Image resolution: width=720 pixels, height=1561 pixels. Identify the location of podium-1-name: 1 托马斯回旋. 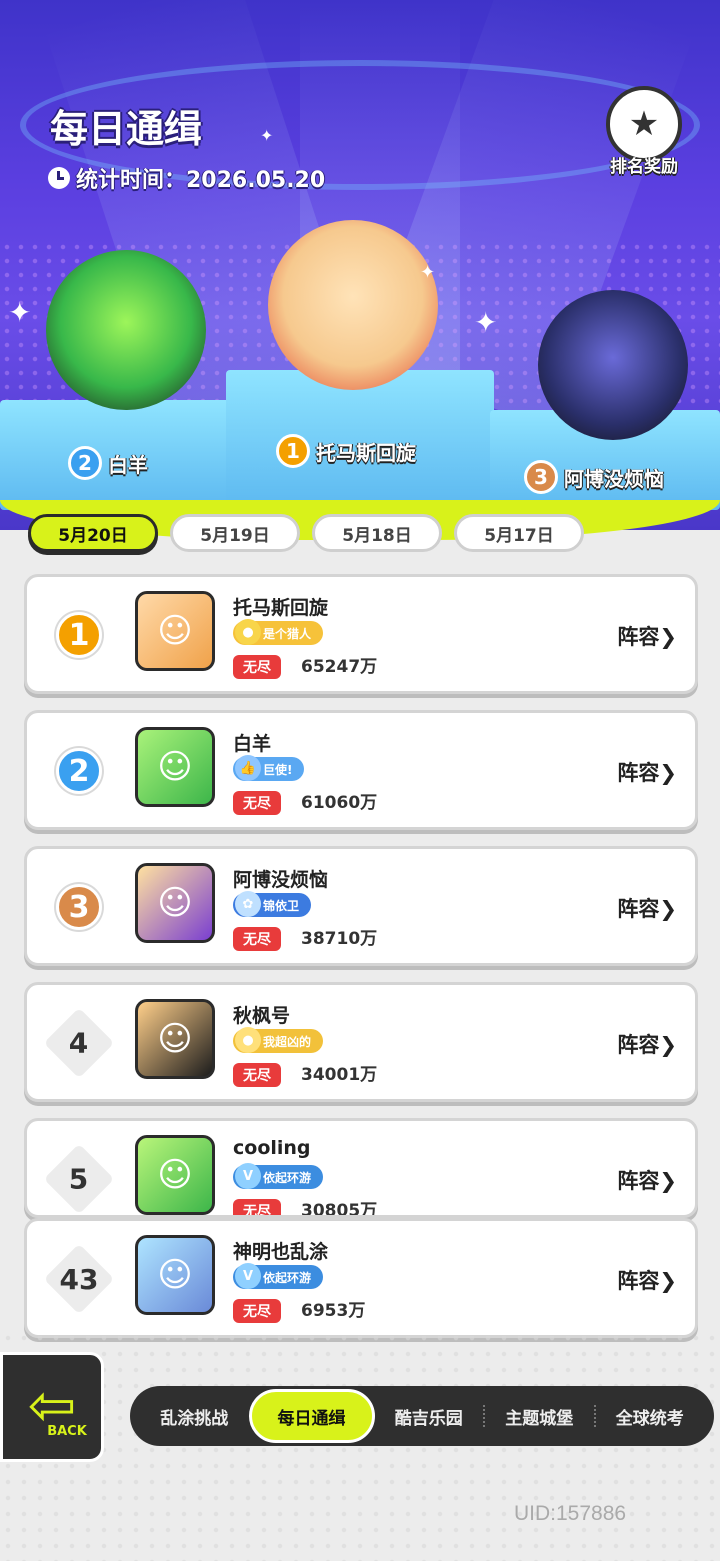
(346, 451).